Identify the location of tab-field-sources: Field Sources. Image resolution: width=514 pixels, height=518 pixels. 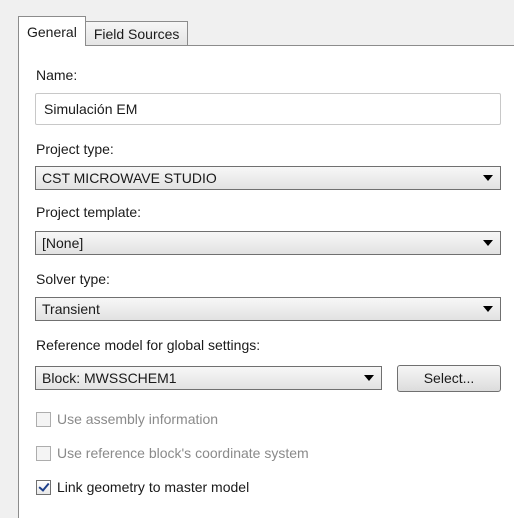
(136, 33).